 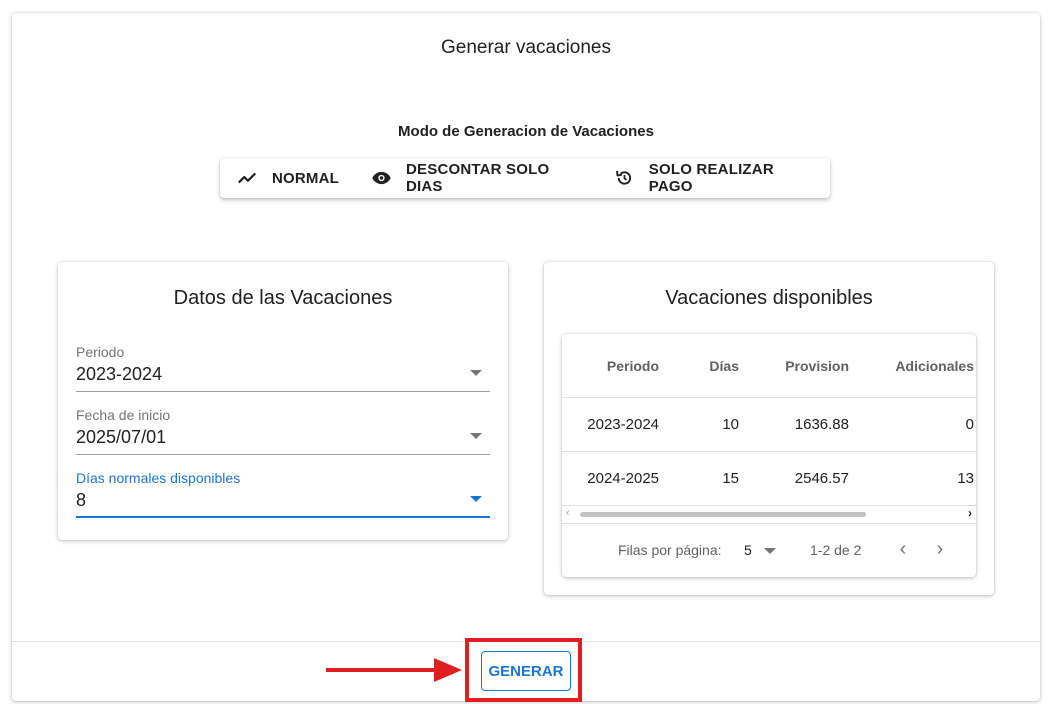 I want to click on mode-descontar-label: DESCONTAR SOLO DIAS, so click(x=478, y=178).